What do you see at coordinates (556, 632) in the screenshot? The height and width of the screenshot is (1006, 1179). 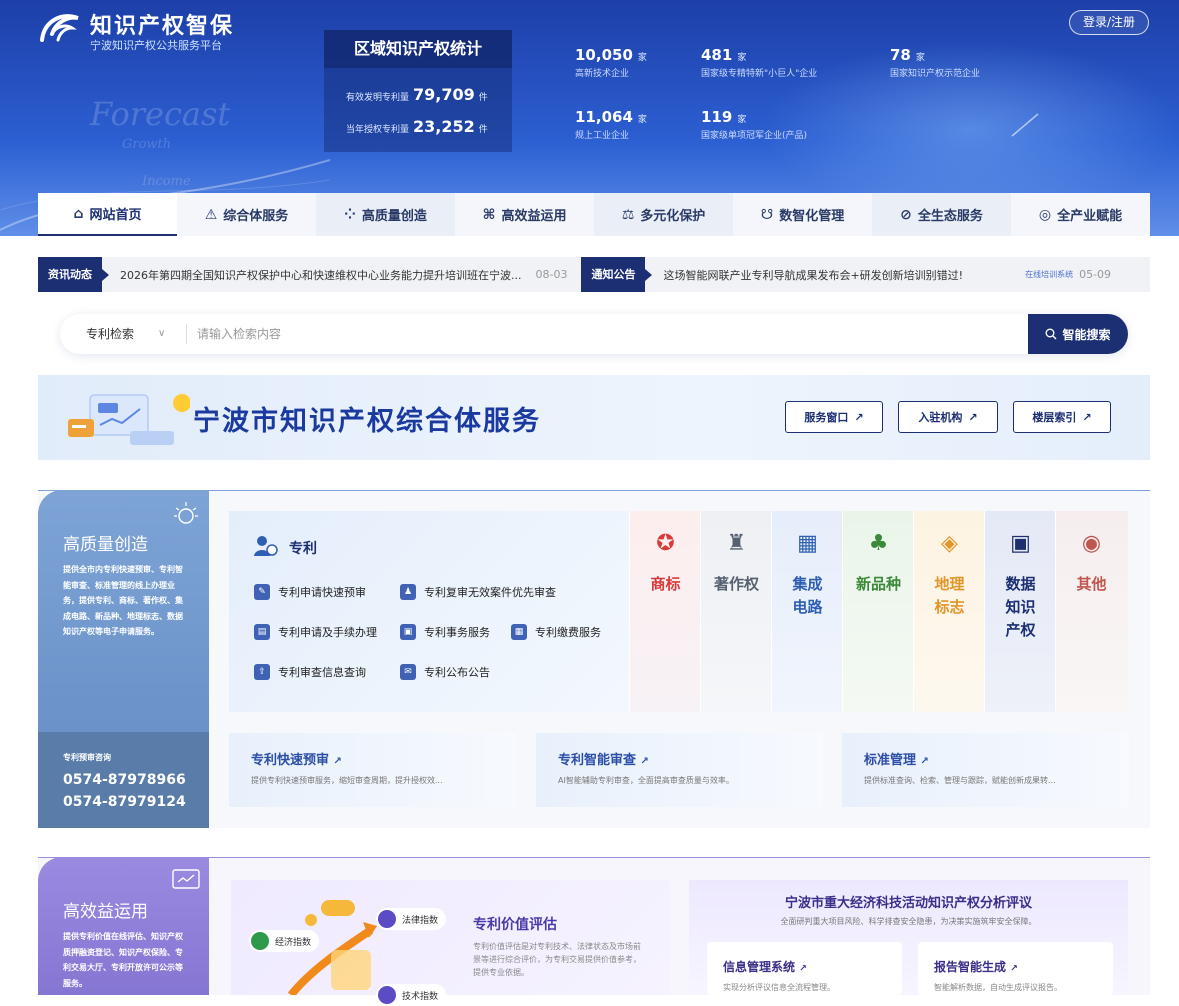 I see `patent-link-fee: ▦ 专利缴费服务` at bounding box center [556, 632].